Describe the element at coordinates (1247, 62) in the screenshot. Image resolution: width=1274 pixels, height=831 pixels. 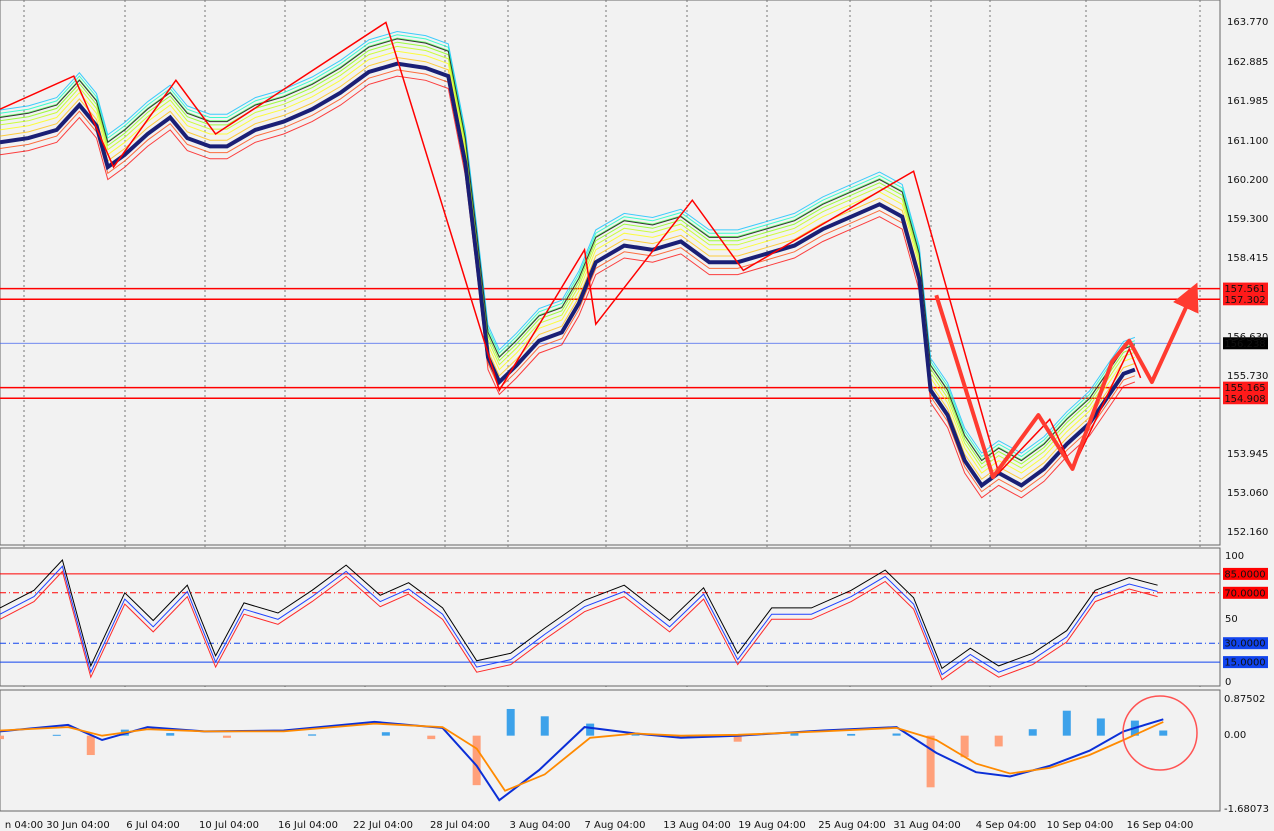
I see `price-tick-label: 162.885` at that location.